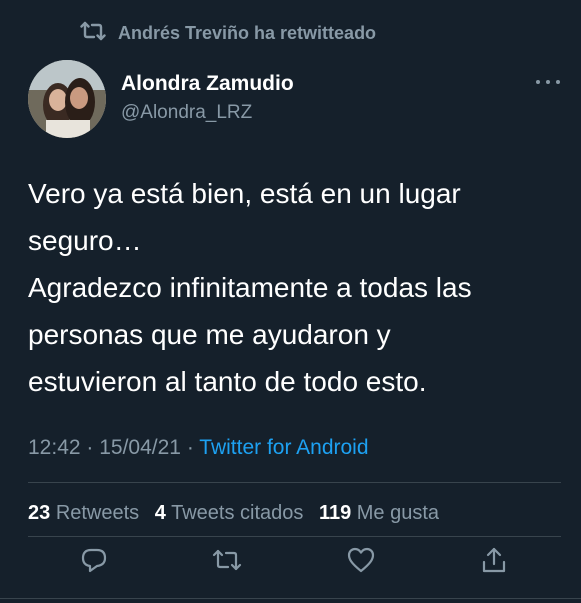 This screenshot has width=581, height=603. I want to click on avatar, so click(67, 99).